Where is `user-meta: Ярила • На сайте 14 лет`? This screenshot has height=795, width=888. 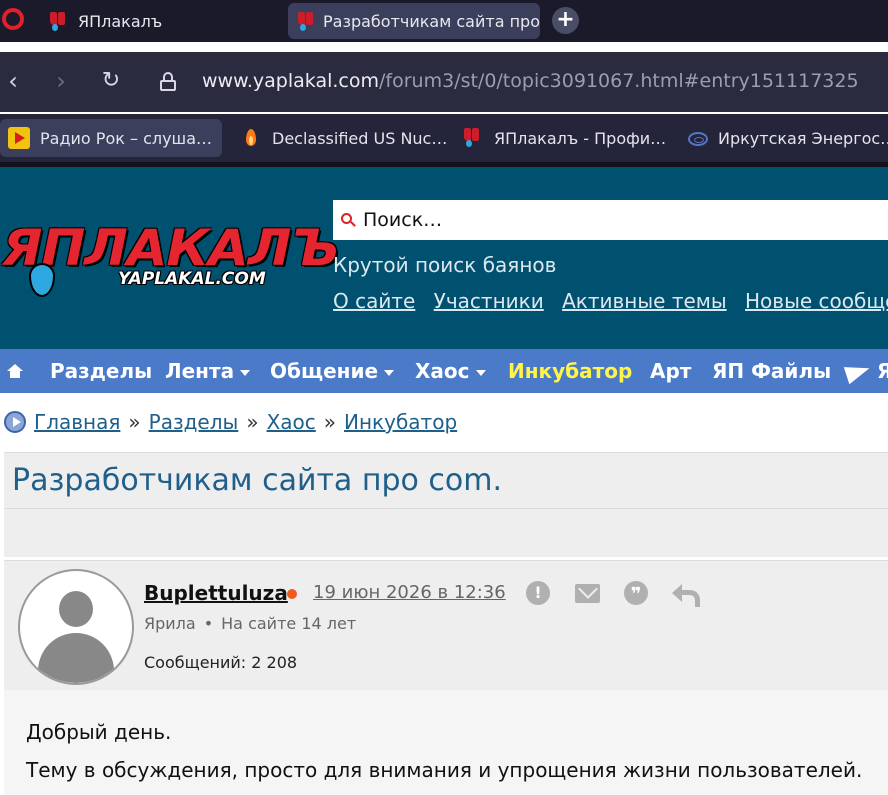 user-meta: Ярила • На сайте 14 лет is located at coordinates (250, 623).